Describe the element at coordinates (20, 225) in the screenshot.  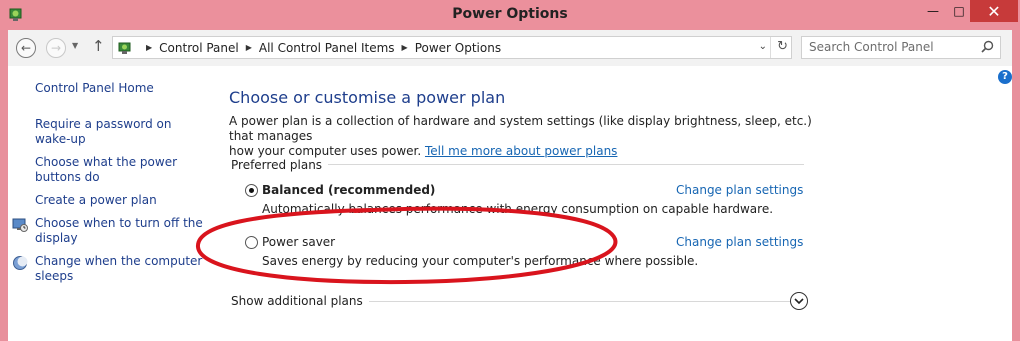
I see `monitor-icon` at that location.